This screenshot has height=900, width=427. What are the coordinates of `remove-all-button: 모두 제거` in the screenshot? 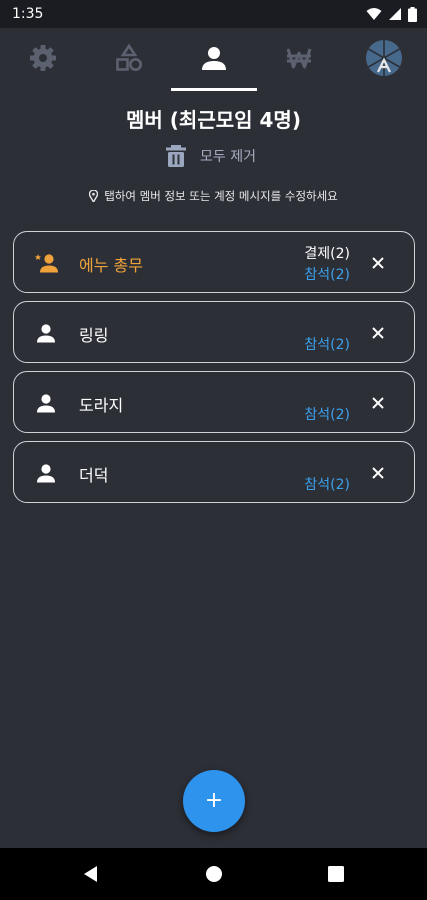 It's located at (211, 156).